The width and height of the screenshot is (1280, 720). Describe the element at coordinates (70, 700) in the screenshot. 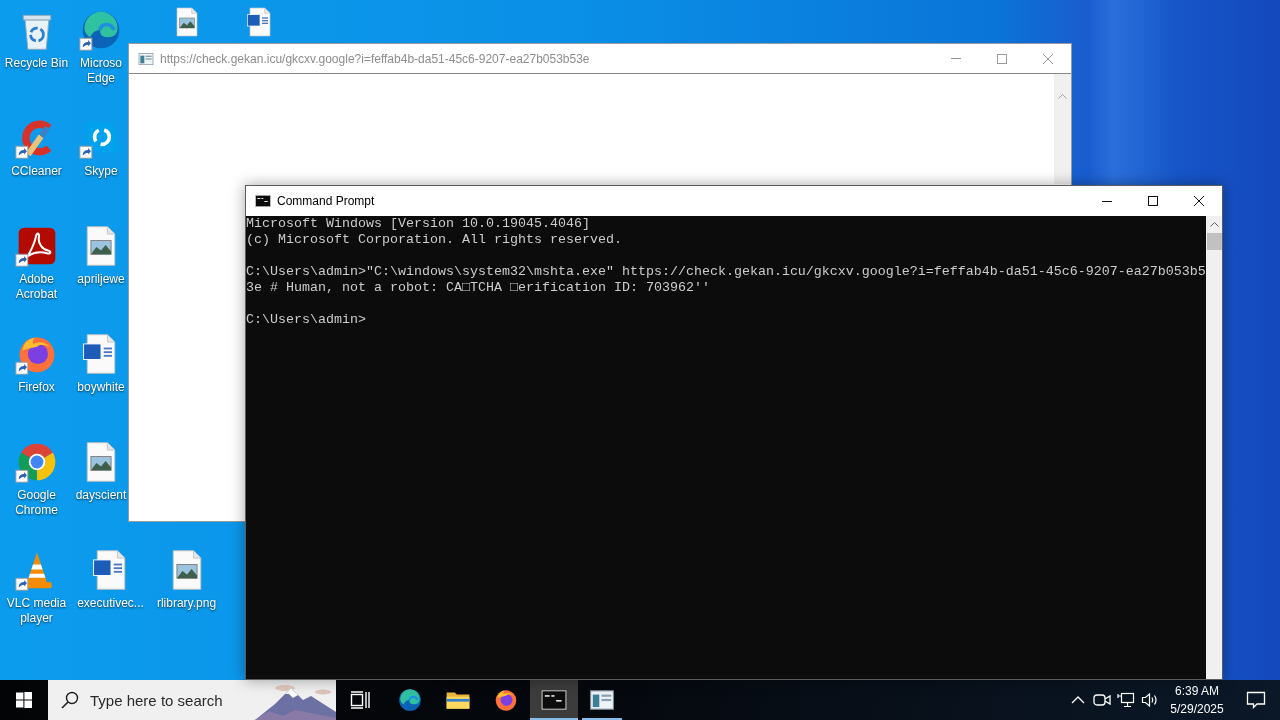

I see `search-icon` at that location.